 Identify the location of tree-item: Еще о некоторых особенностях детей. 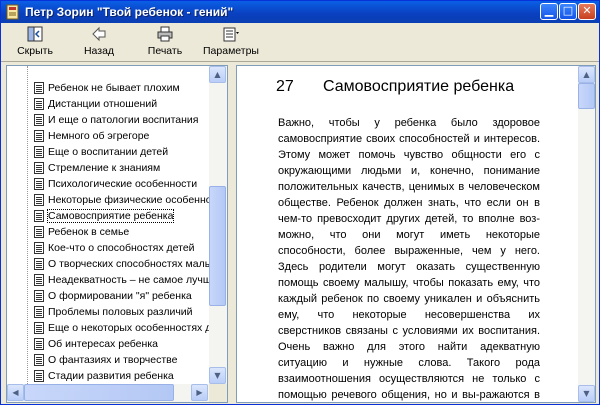
(114, 329).